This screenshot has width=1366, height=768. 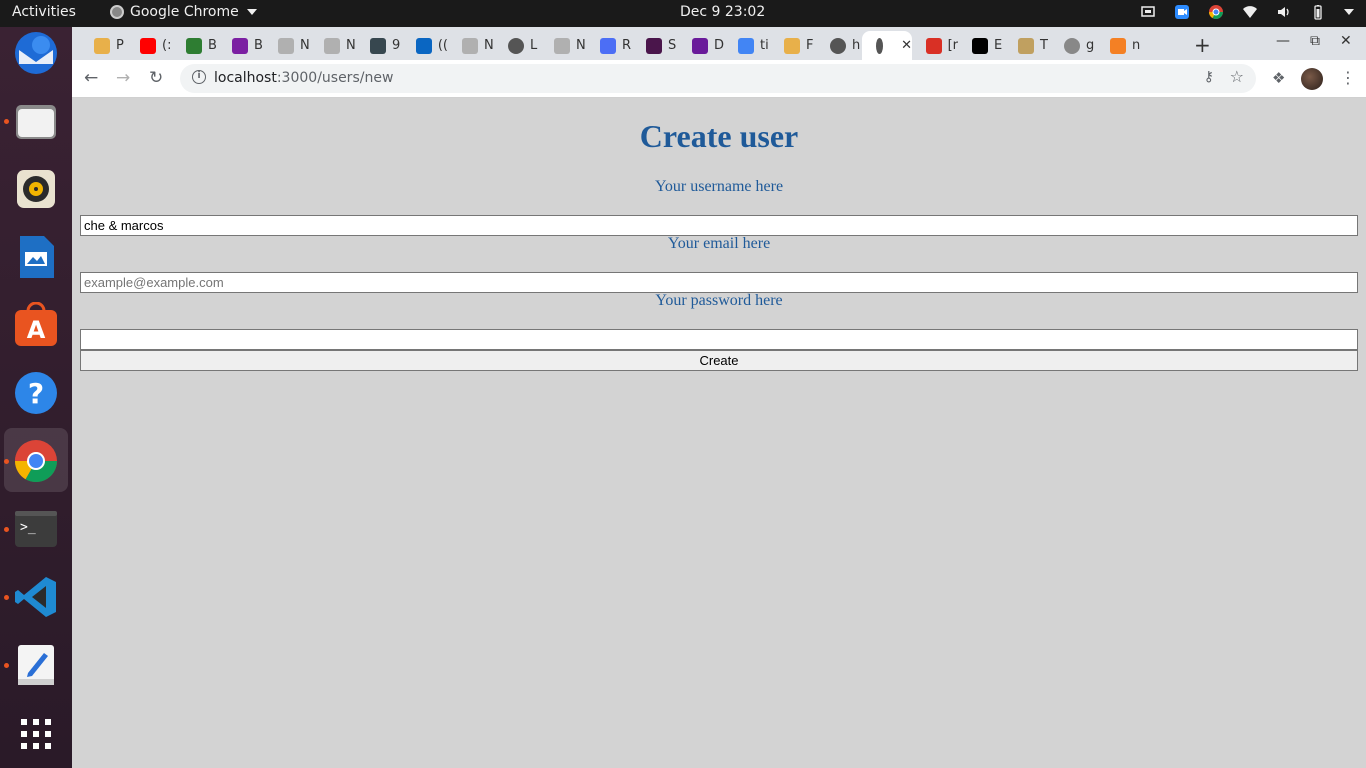 I want to click on create-button: Create, so click(x=719, y=360).